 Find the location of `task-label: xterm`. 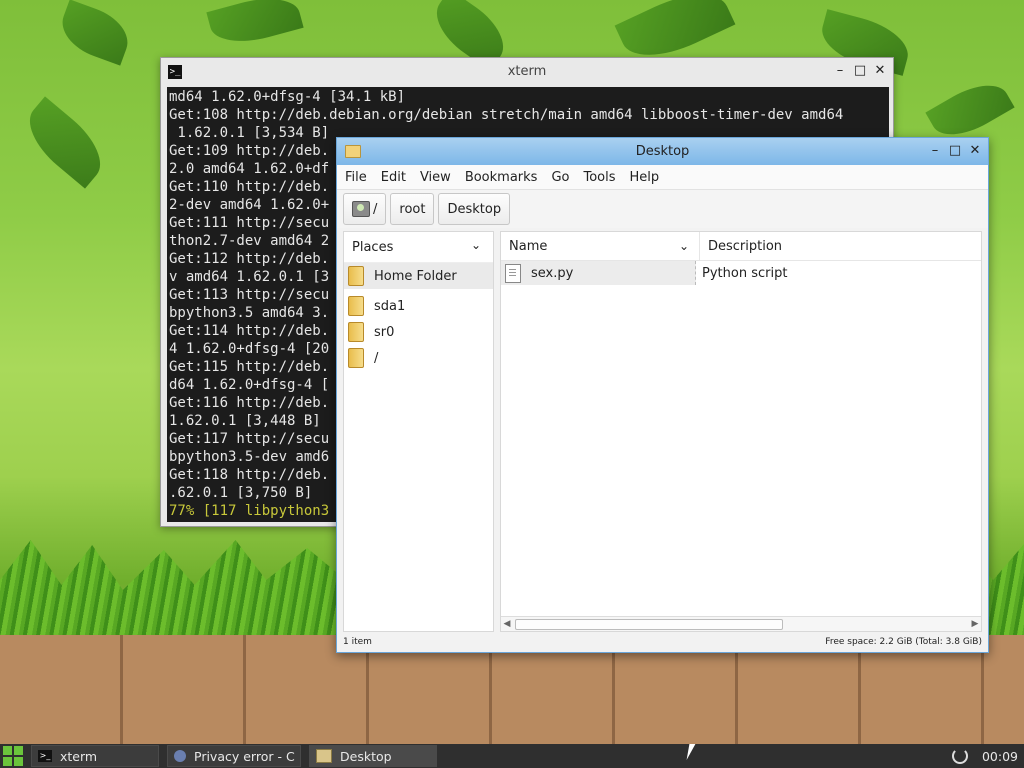

task-label: xterm is located at coordinates (79, 756).